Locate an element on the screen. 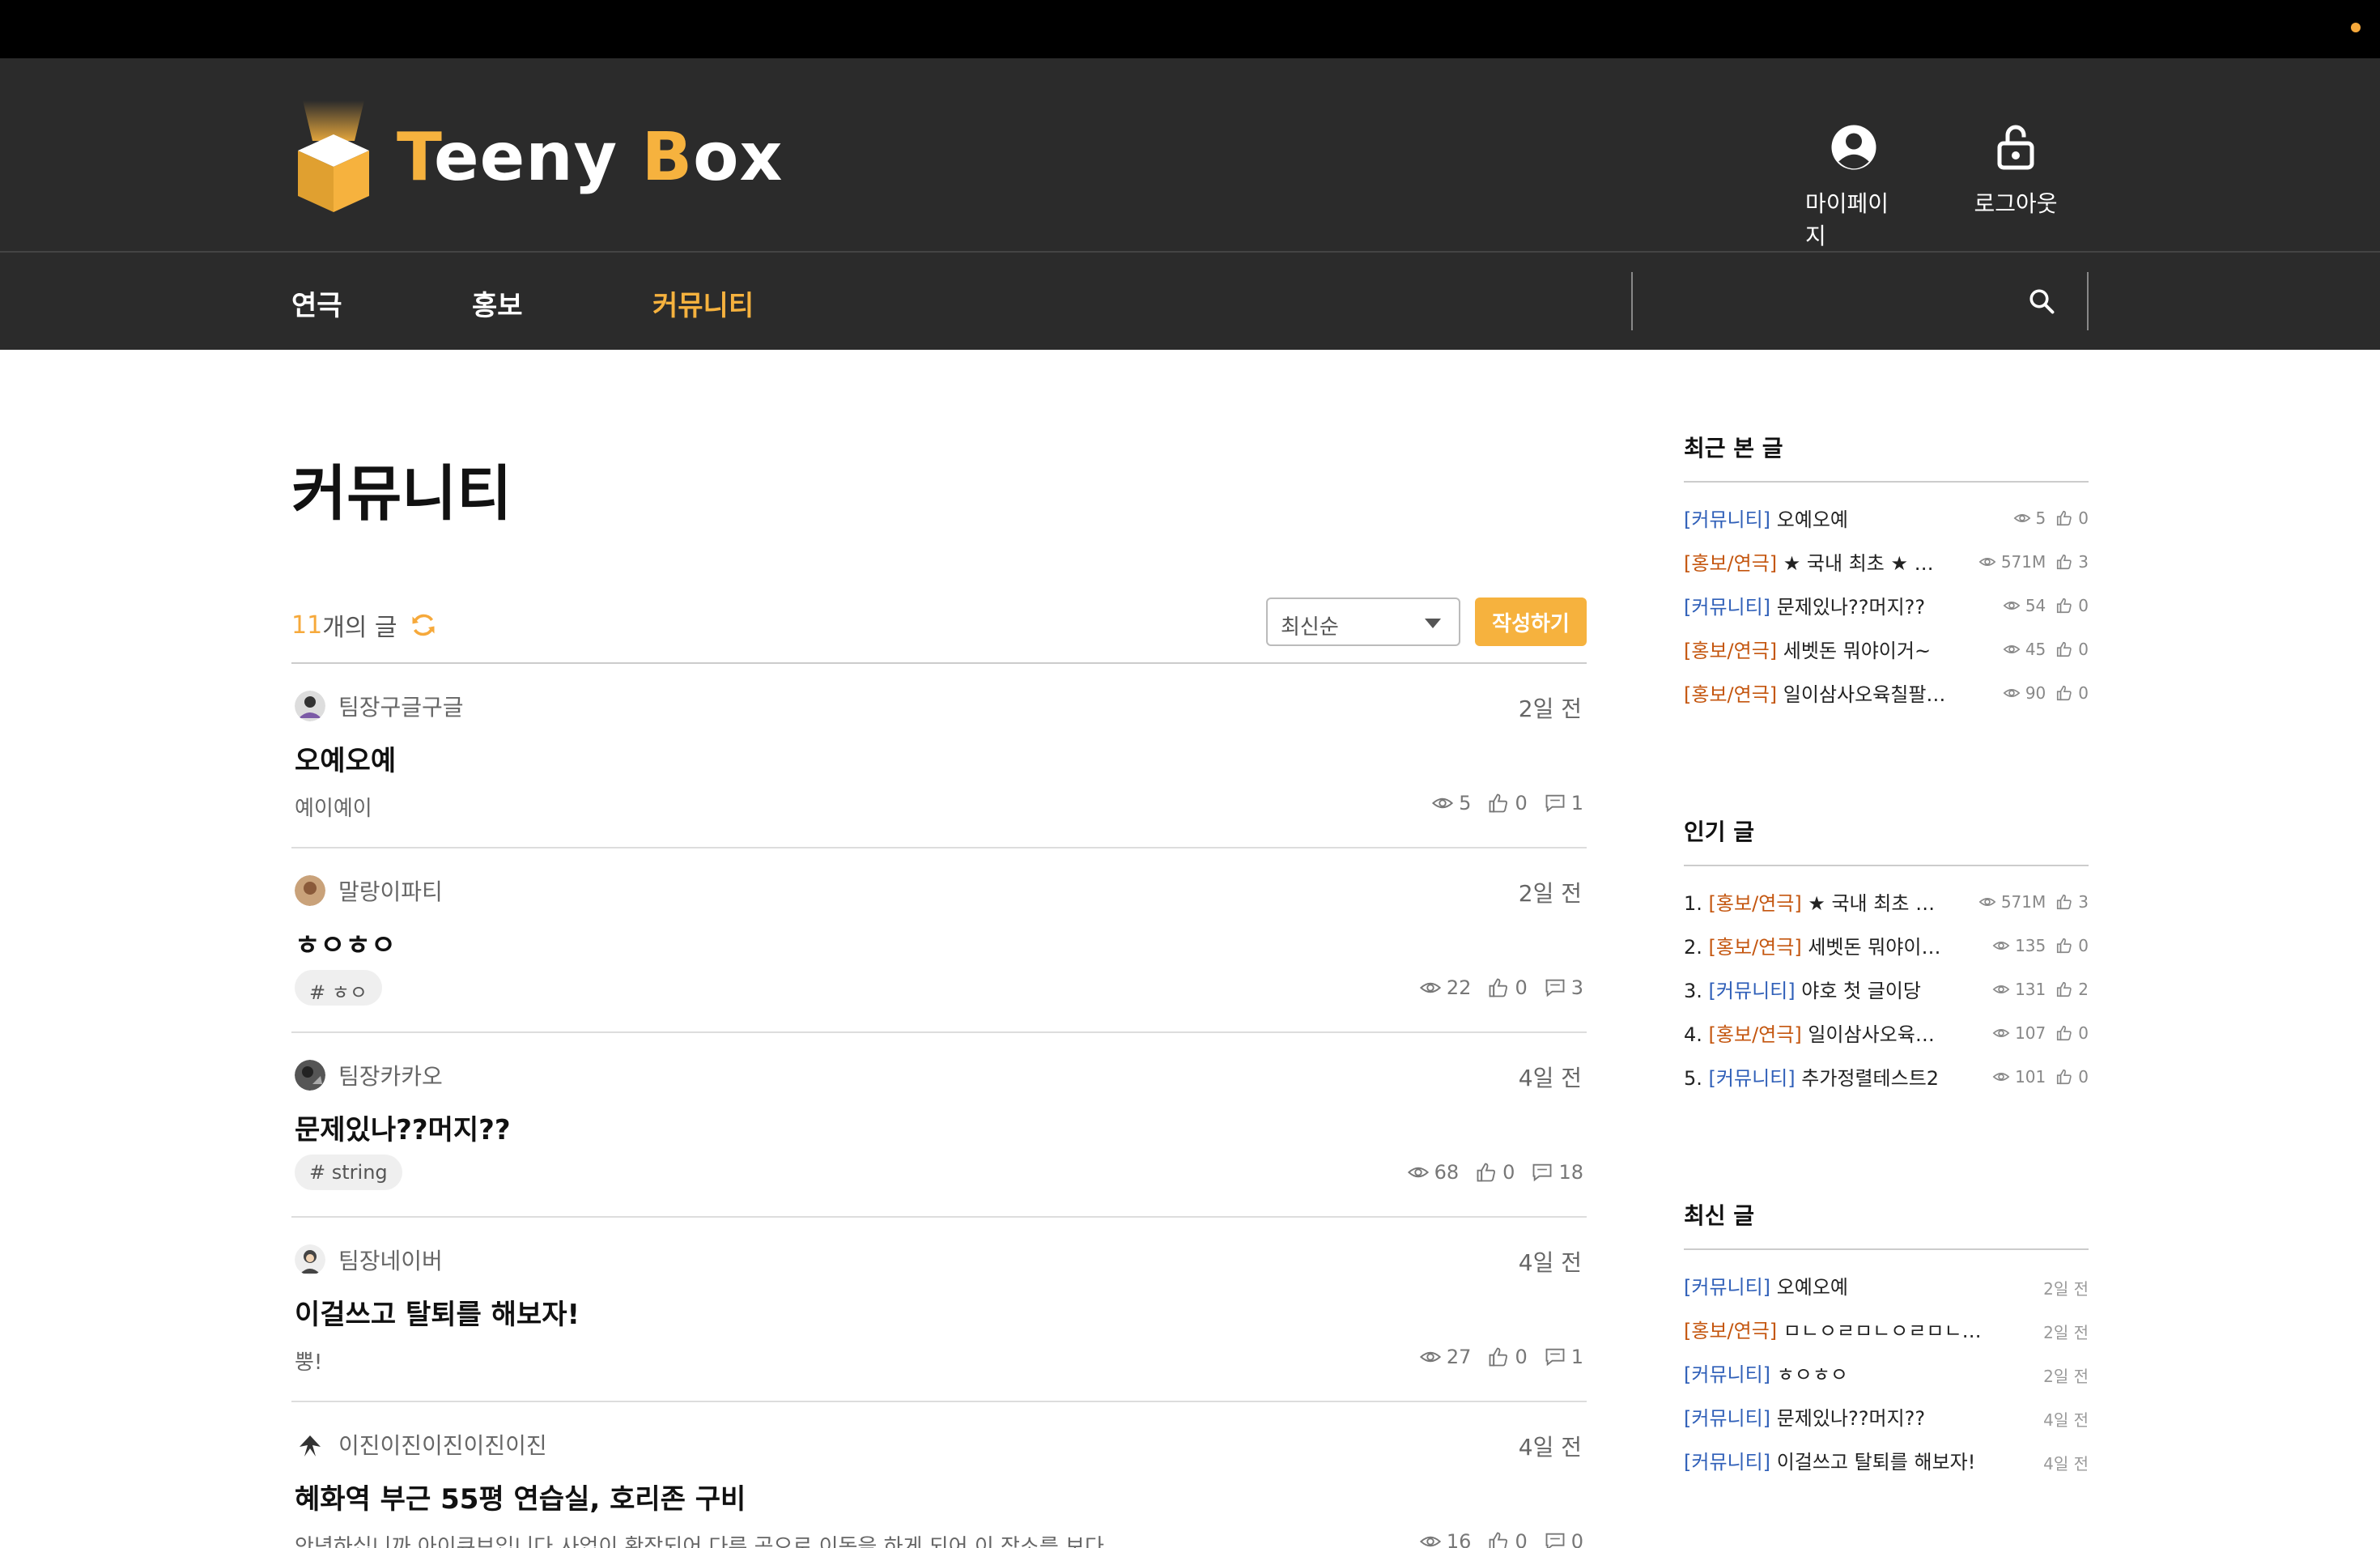  item-label: 5. [커뮤니티] 추가정렬테스트2 is located at coordinates (1818, 1076).